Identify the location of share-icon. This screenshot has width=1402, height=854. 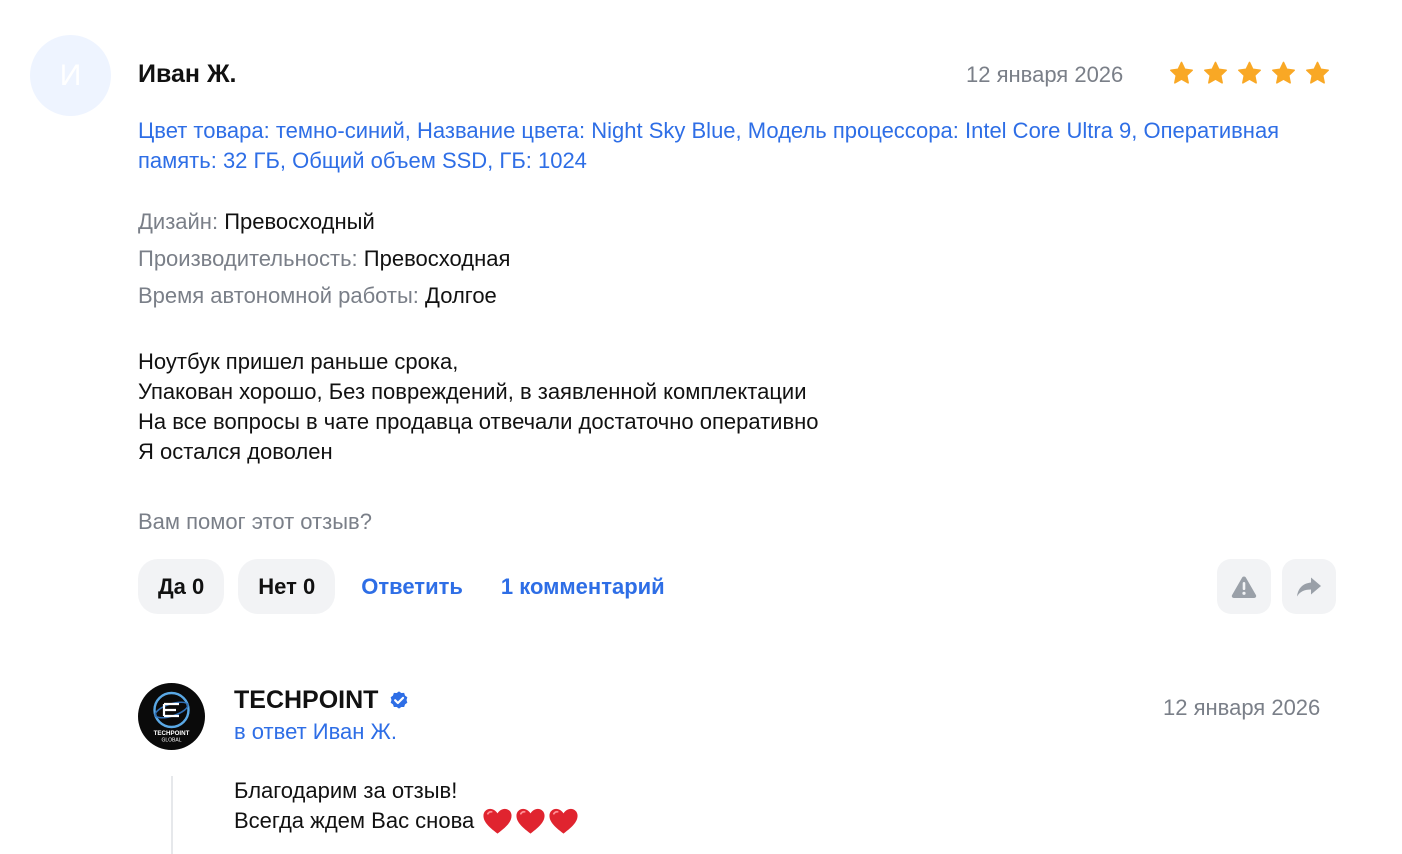
(1309, 586).